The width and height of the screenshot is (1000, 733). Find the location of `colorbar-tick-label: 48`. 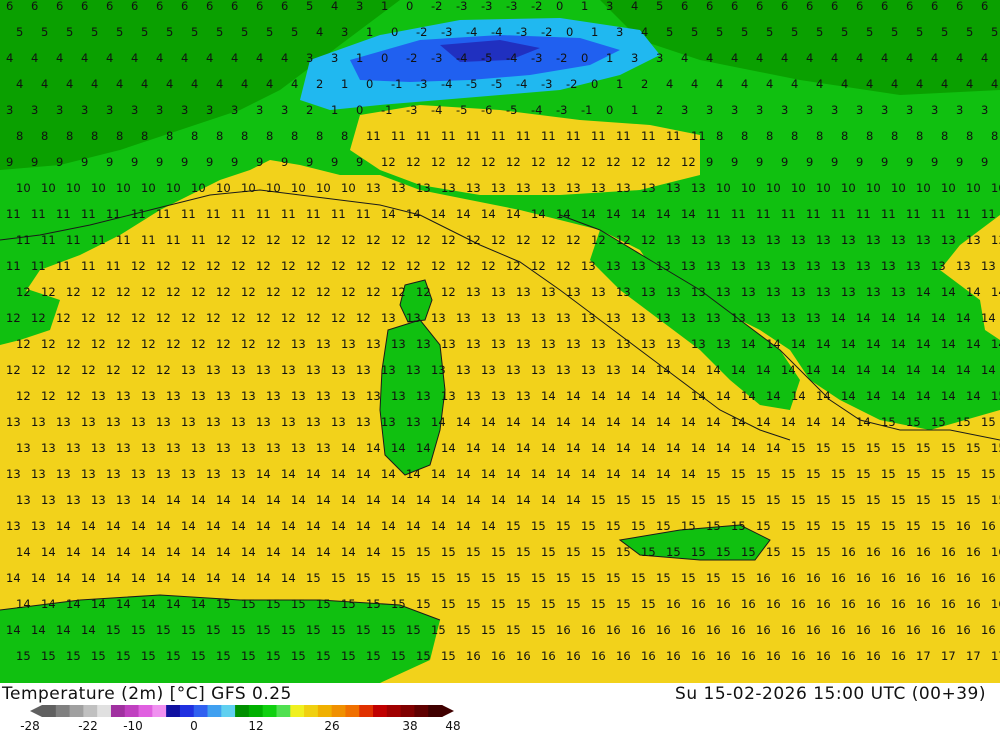

colorbar-tick-label: 48 is located at coordinates (453, 726).